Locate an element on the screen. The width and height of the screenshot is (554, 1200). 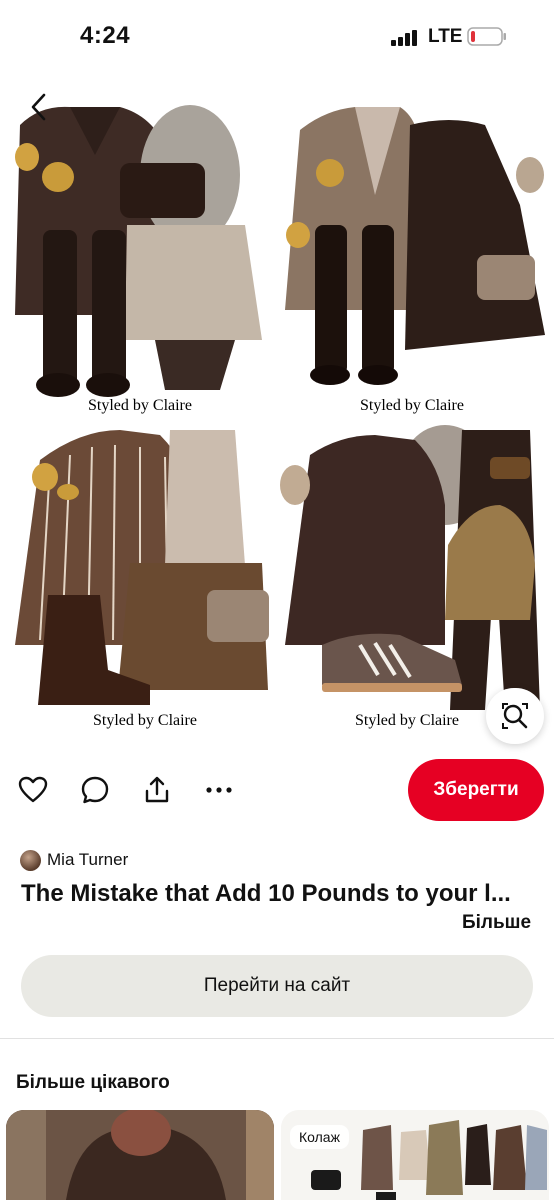
comment-icon is located at coordinates (95, 790).